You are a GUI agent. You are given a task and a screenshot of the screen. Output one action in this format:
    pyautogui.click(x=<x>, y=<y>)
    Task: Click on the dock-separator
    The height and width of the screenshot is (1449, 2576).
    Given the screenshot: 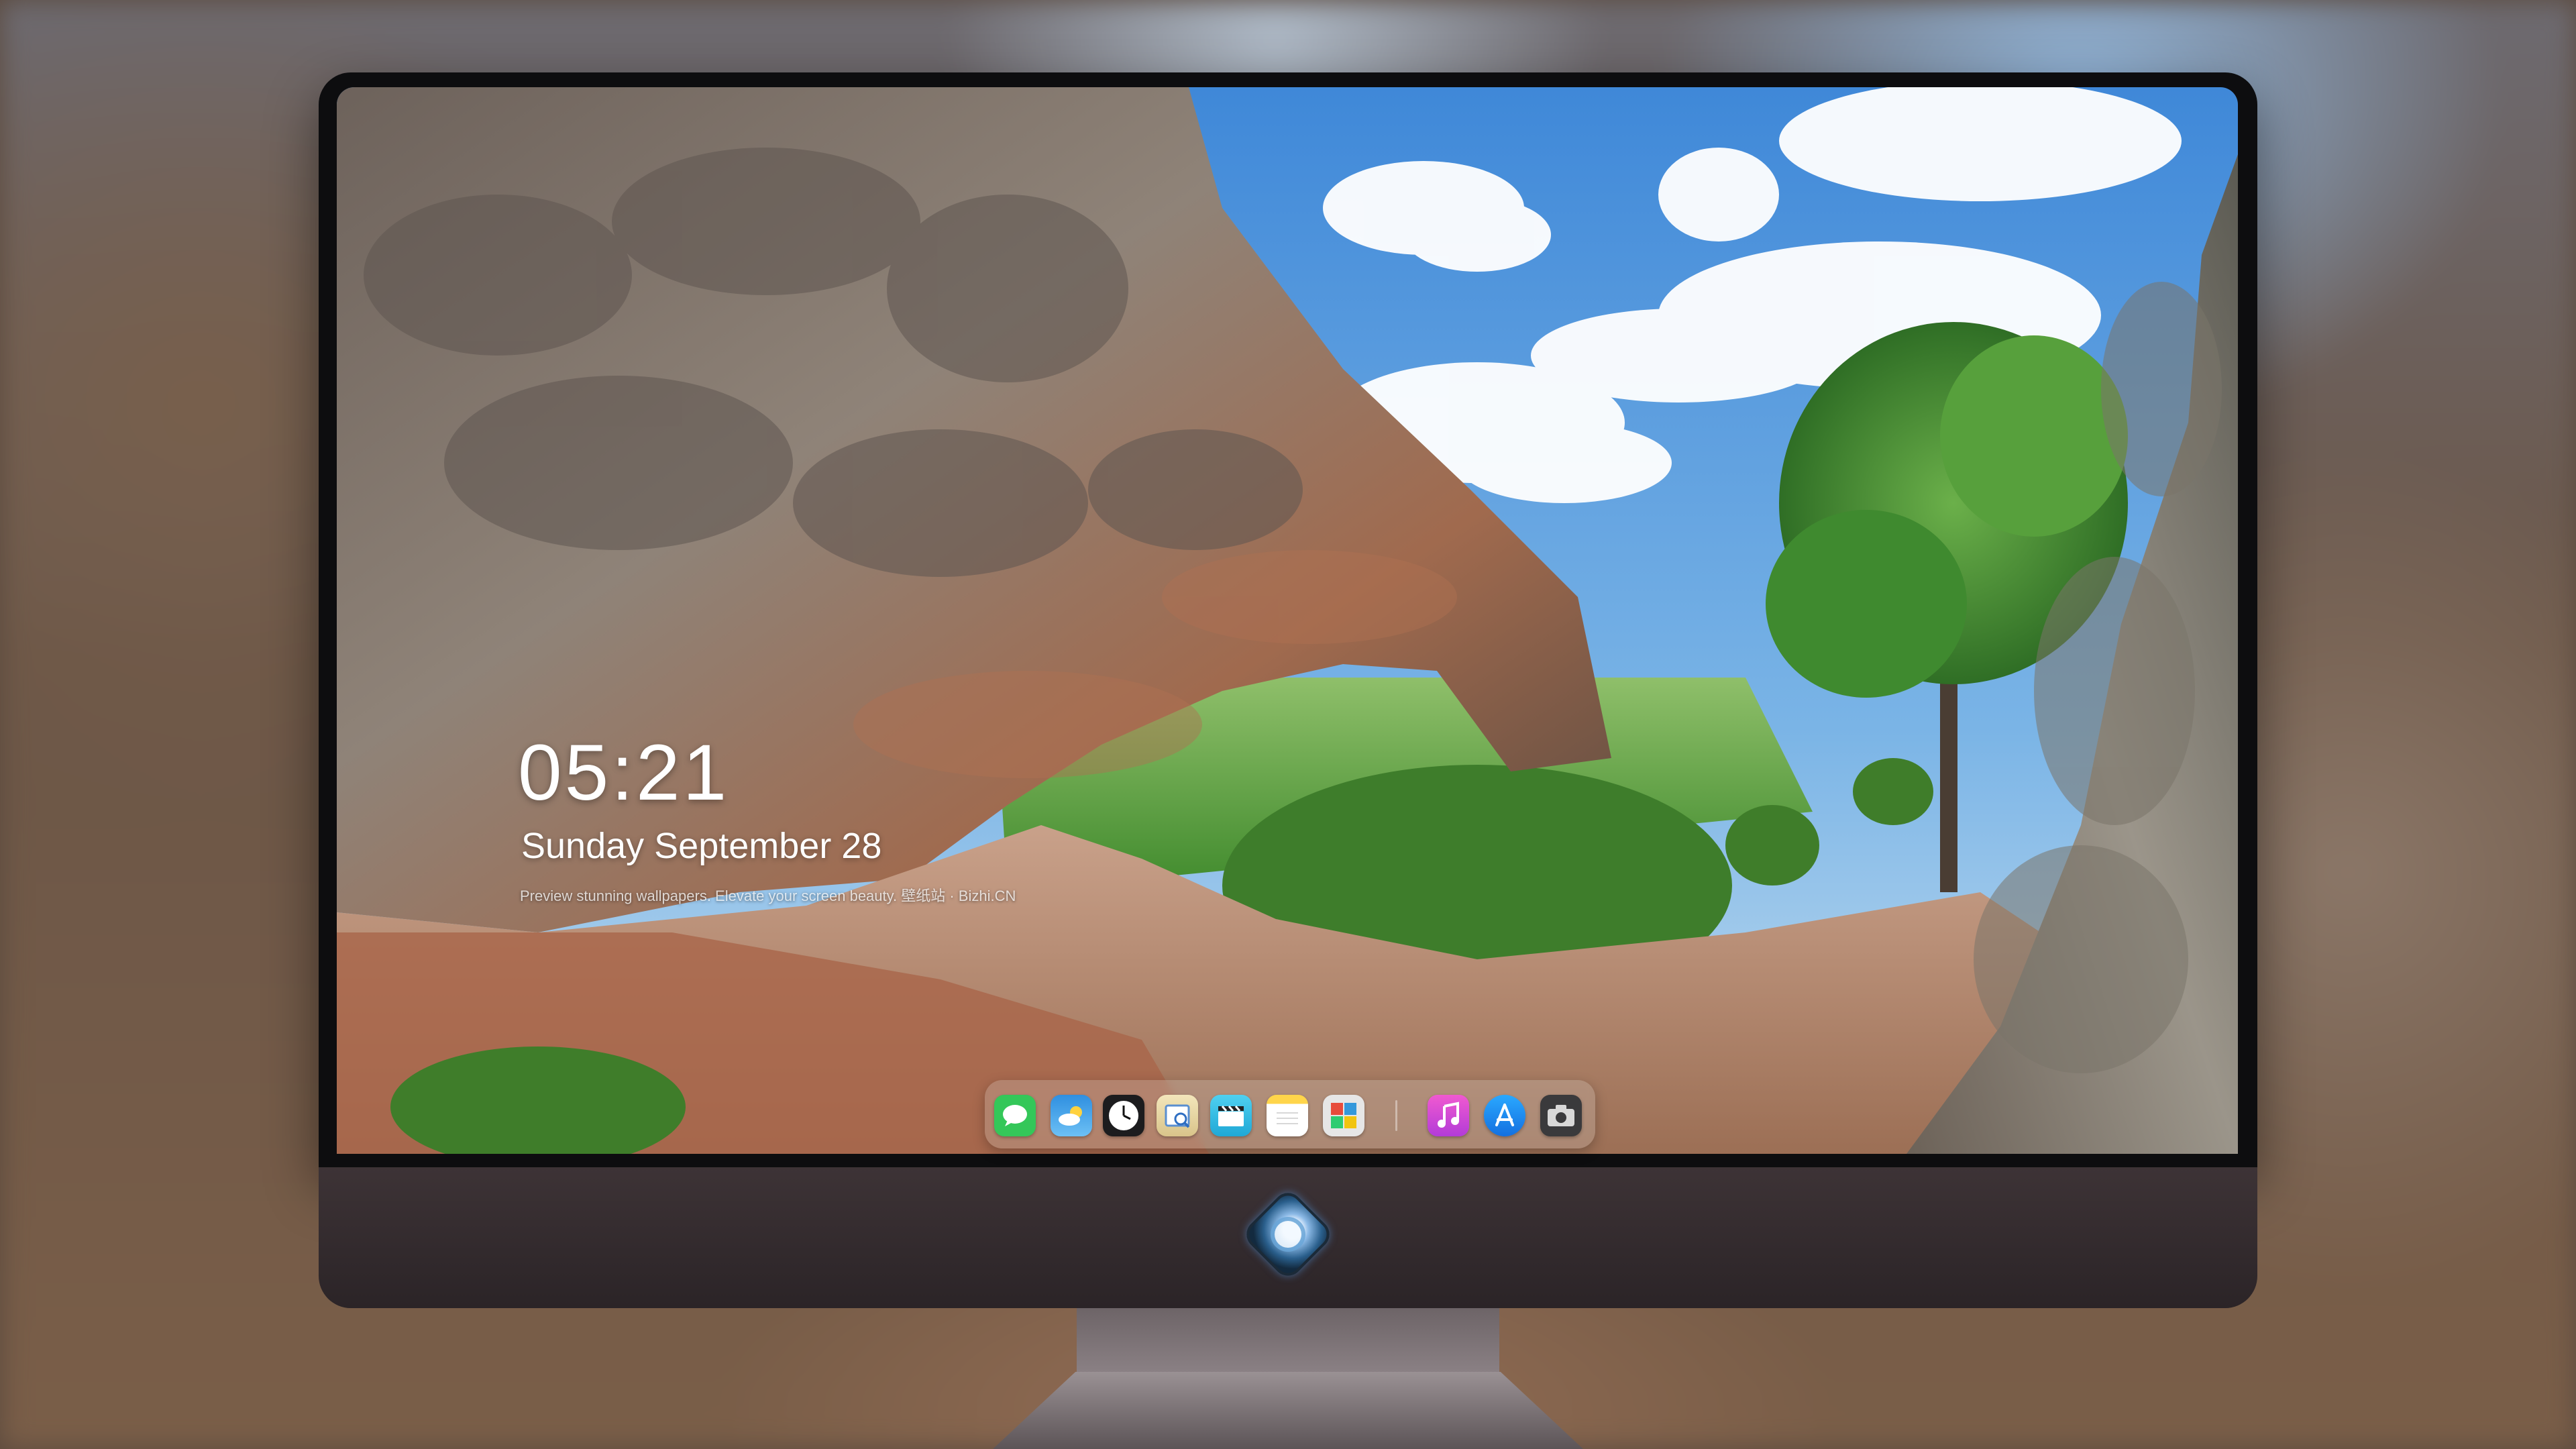 What is the action you would take?
    pyautogui.click(x=1396, y=1115)
    